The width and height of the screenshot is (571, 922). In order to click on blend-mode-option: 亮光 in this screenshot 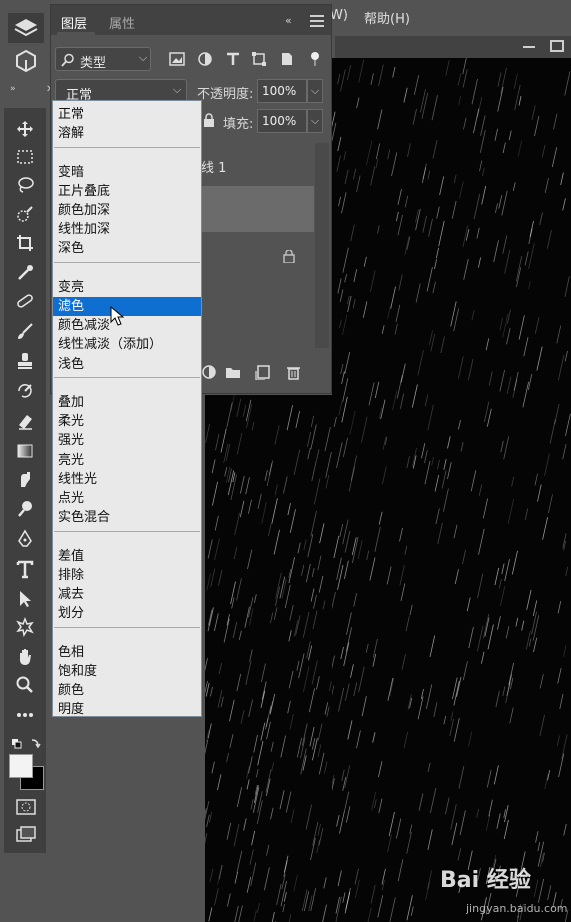, I will do `click(127, 460)`.